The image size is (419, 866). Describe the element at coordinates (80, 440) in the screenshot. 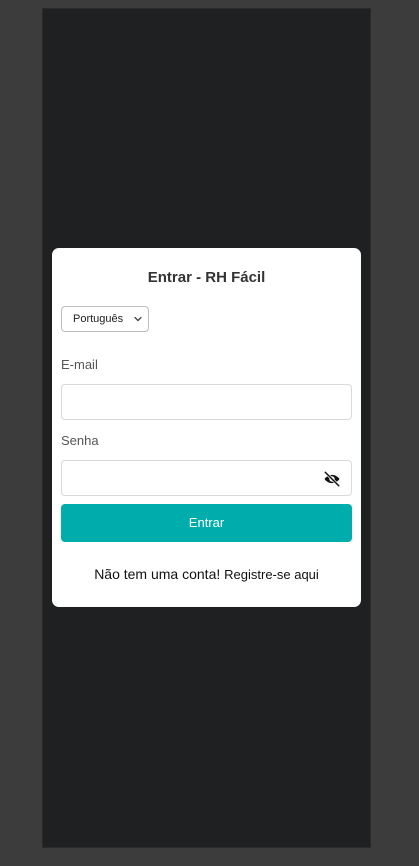

I see `password-label: Senha` at that location.